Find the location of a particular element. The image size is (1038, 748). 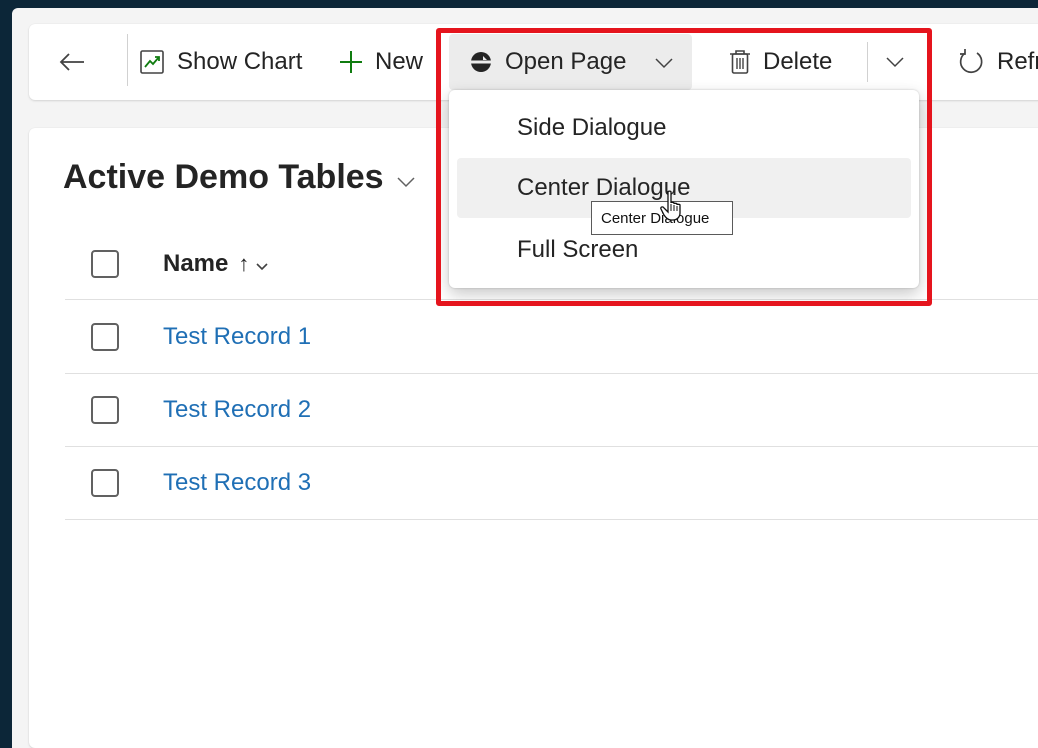

refresh-label: Refre is located at coordinates (1017, 61).